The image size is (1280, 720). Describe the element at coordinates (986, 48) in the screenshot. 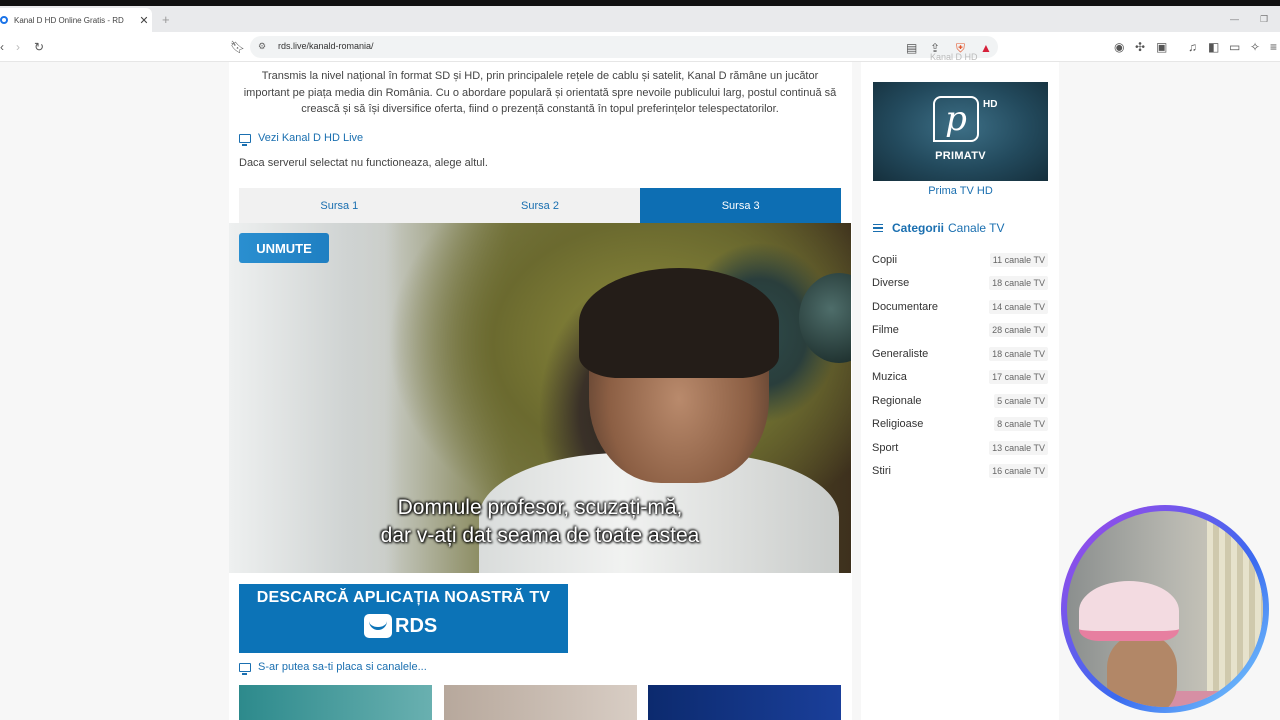

I see `rewards-icon: ▲` at that location.